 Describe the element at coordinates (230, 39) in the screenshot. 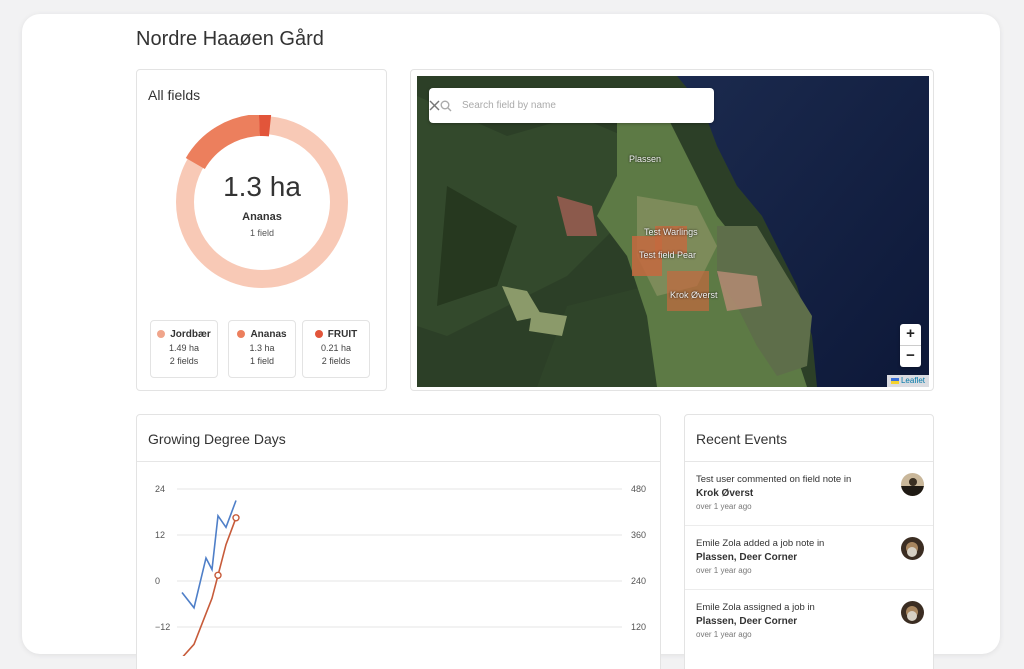

I see `page-title: Nordre Haaøen Gård` at that location.